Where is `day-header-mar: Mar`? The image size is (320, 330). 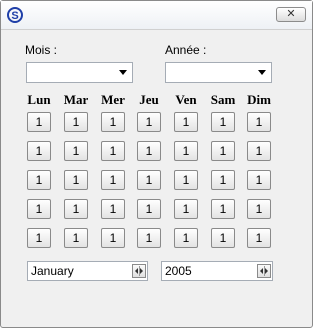 day-header-mar: Mar is located at coordinates (76, 99).